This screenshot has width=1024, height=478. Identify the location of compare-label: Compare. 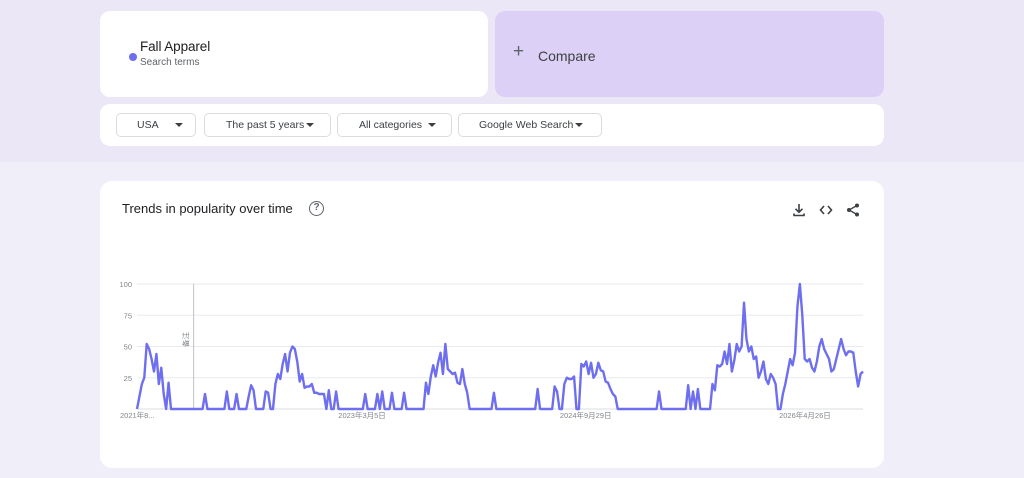
(567, 56).